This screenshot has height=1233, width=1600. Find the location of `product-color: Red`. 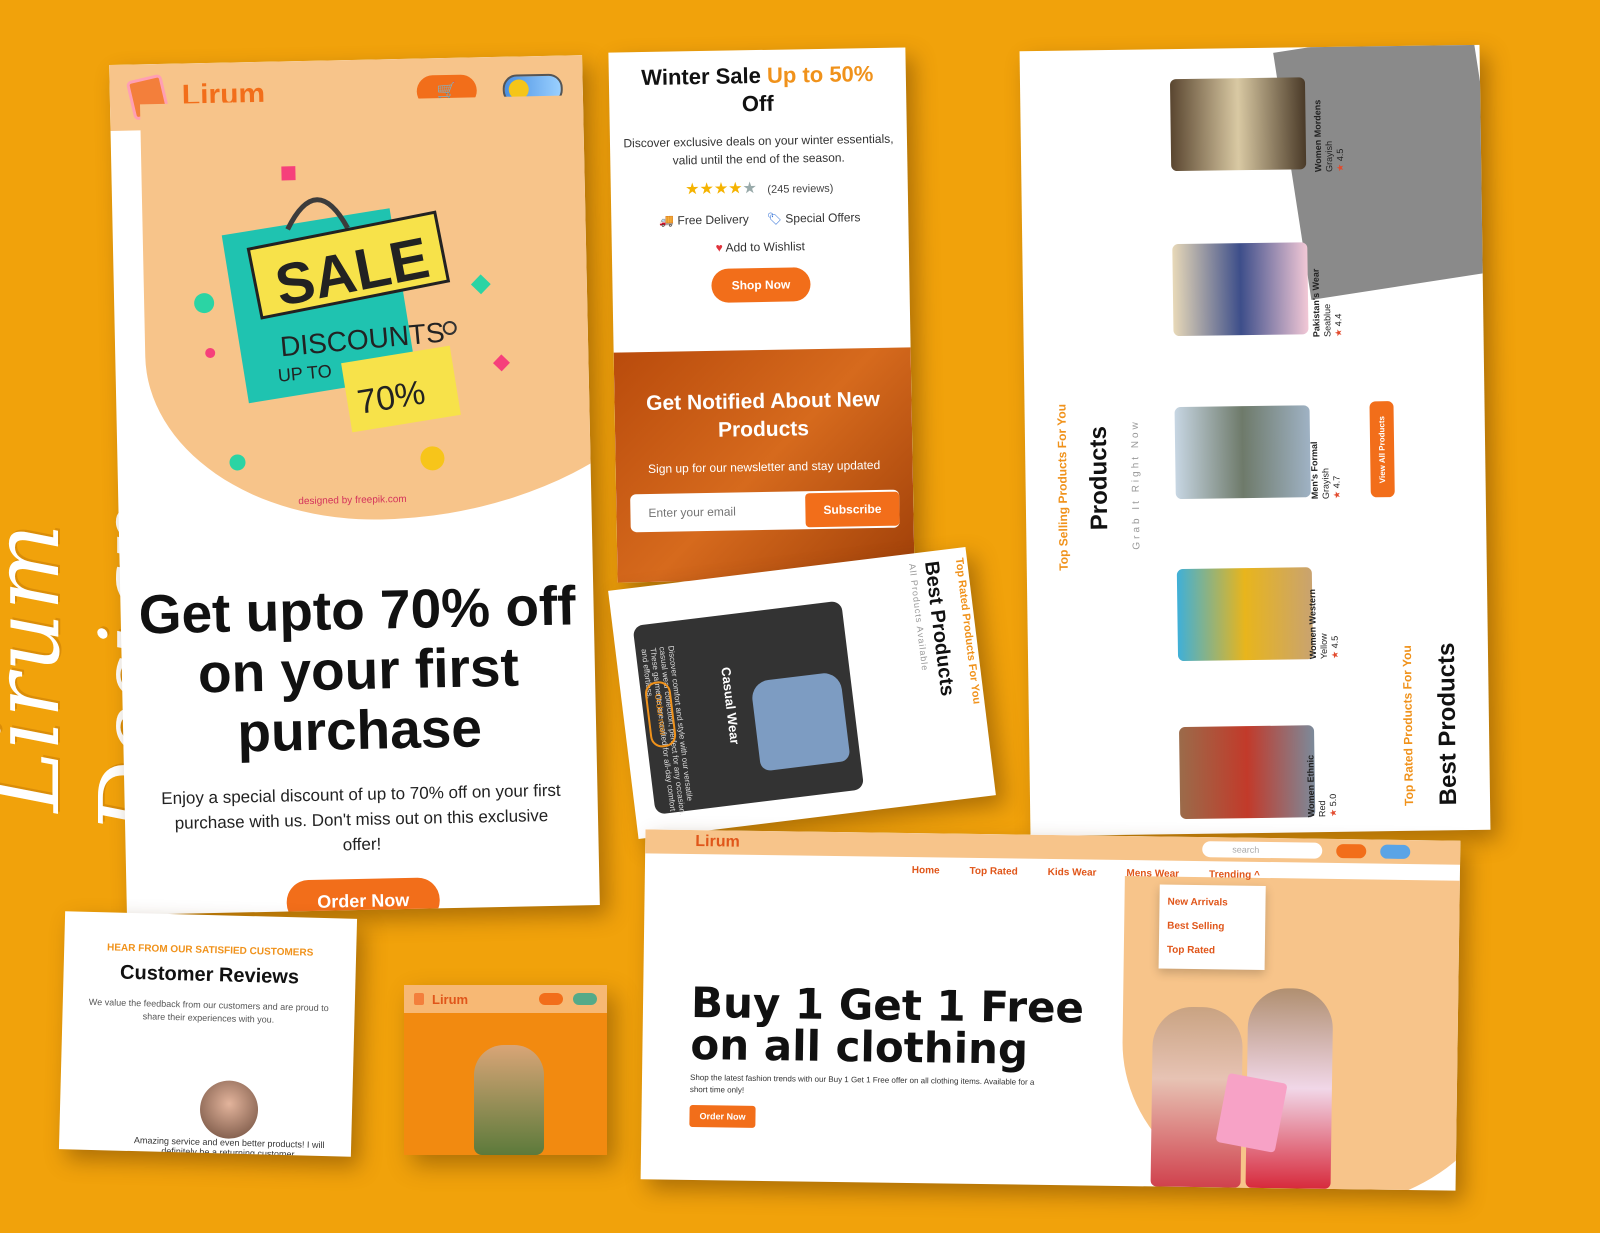

product-color: Red is located at coordinates (1322, 809).